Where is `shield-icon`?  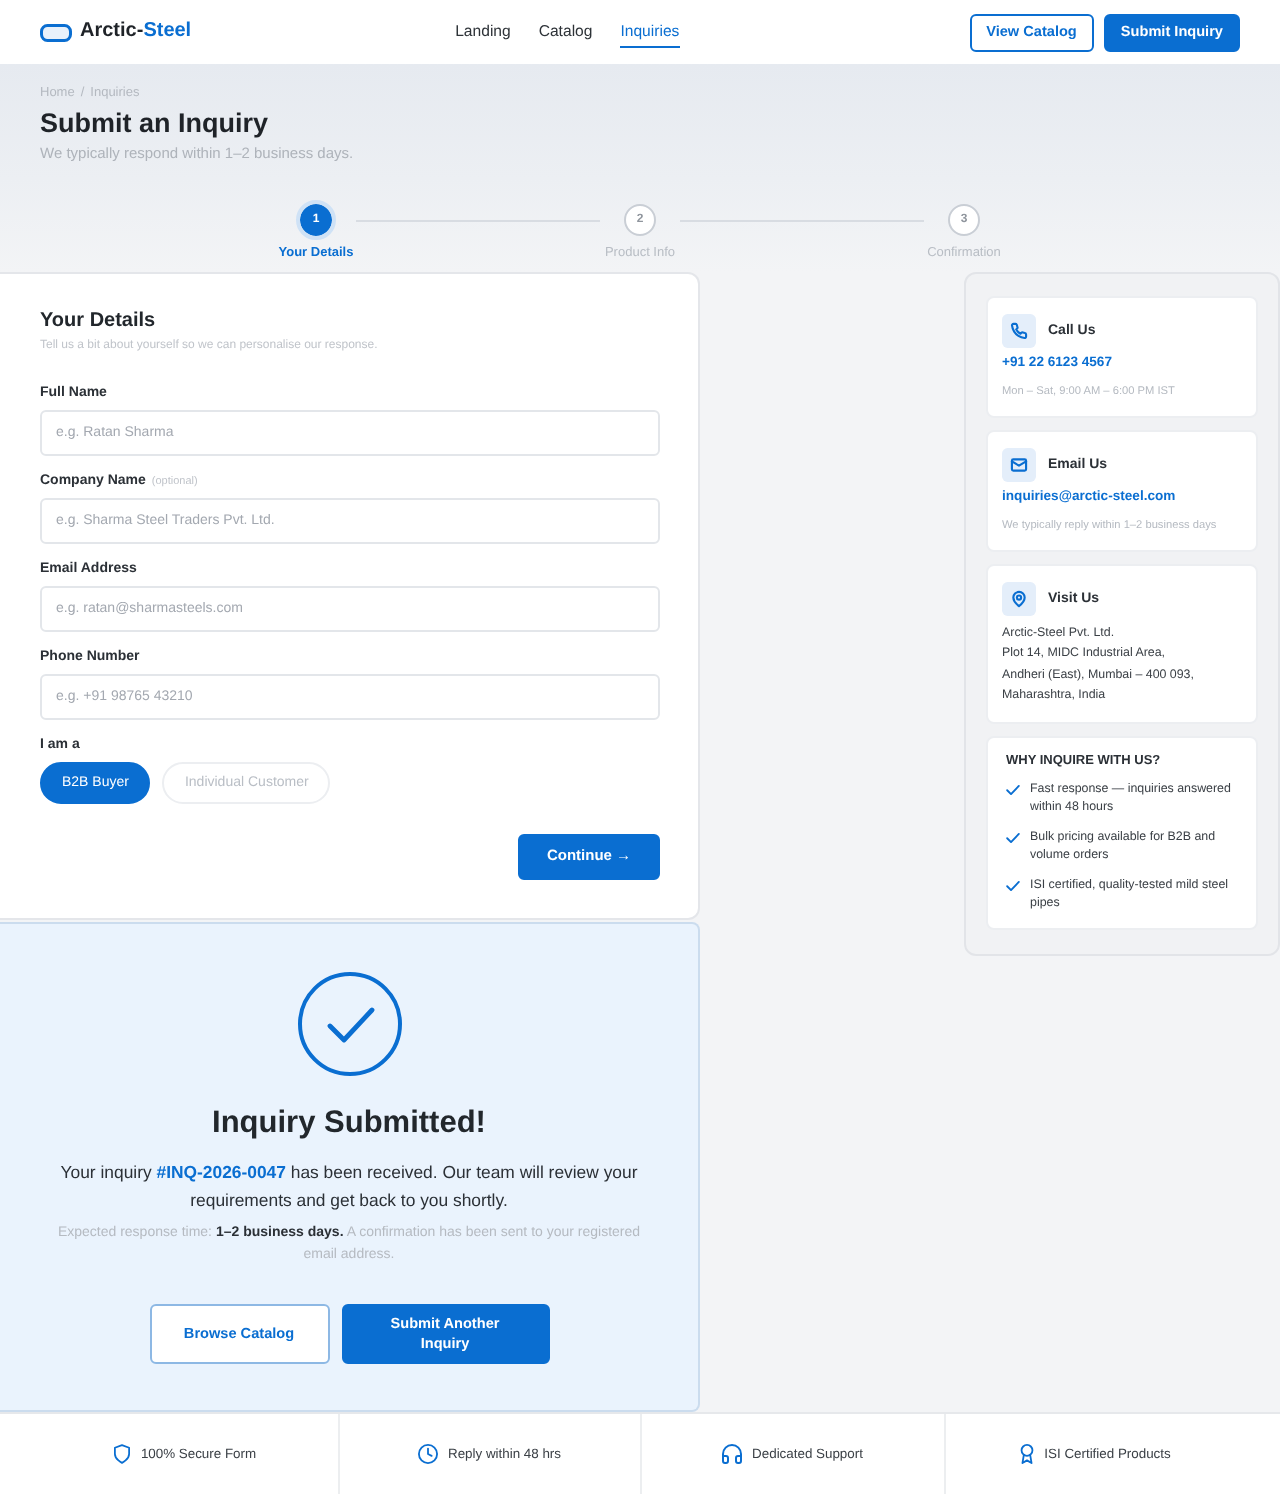
shield-icon is located at coordinates (122, 1454).